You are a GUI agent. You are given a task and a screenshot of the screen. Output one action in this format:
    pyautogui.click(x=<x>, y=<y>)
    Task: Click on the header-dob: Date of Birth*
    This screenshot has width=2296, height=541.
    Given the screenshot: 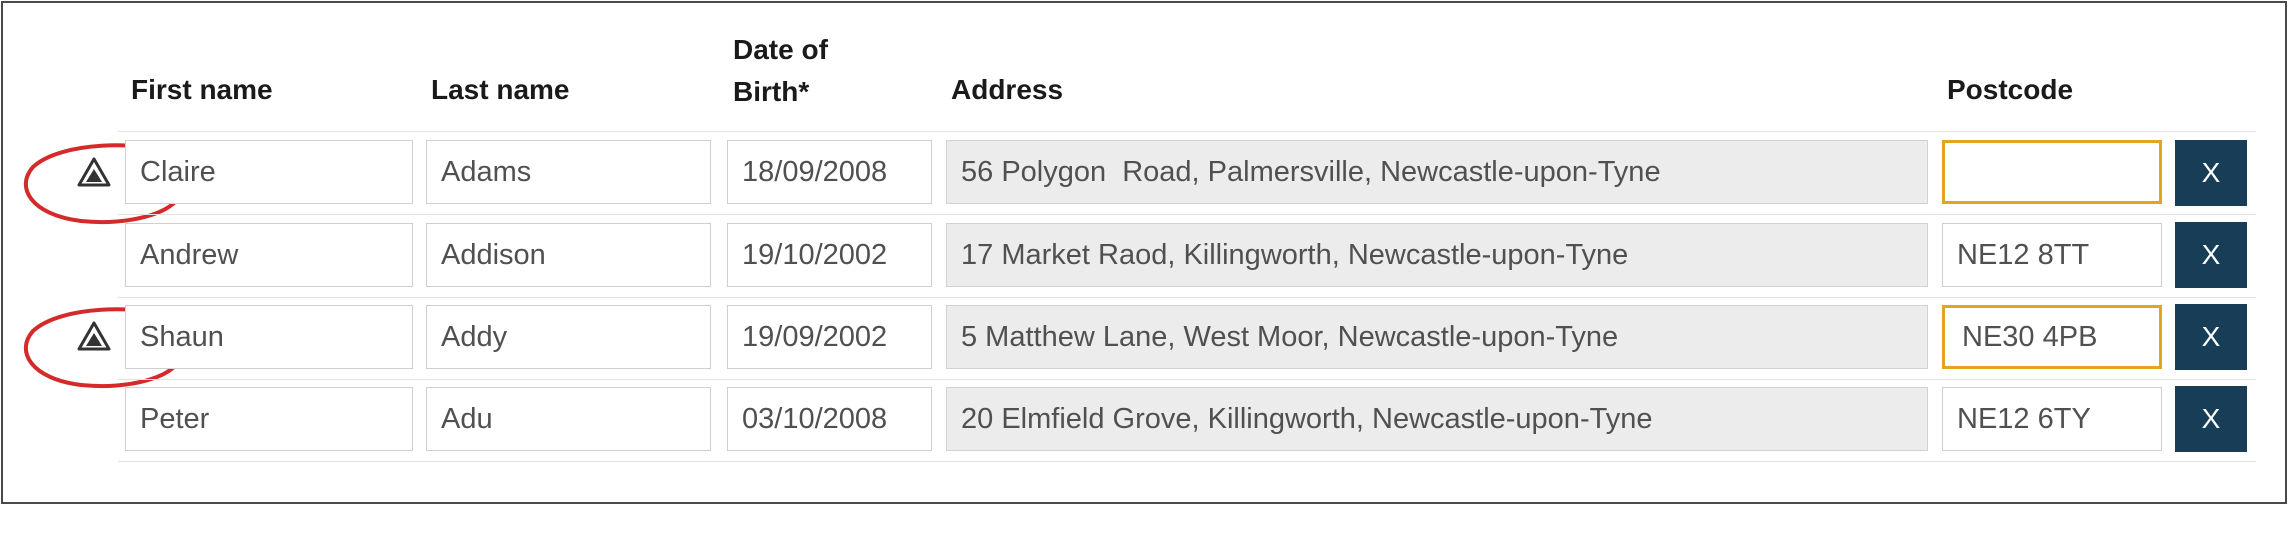 What is the action you would take?
    pyautogui.click(x=780, y=71)
    